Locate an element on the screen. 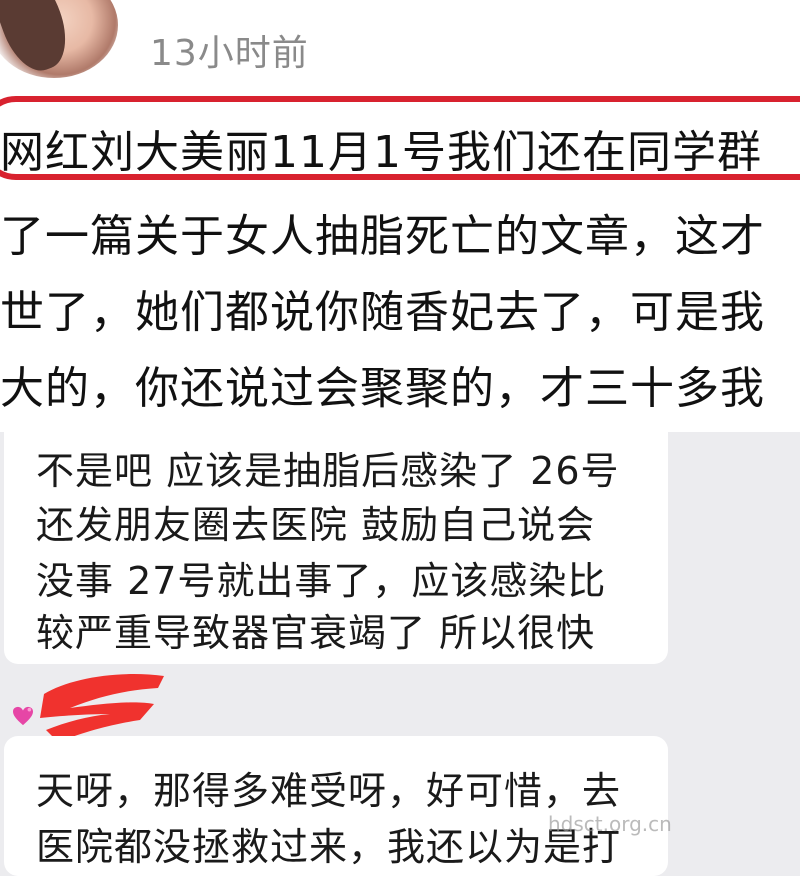 The image size is (800, 876). post-text-line-2: 了一篇关于女人抽脂死亡的文章，这才 is located at coordinates (382, 236).